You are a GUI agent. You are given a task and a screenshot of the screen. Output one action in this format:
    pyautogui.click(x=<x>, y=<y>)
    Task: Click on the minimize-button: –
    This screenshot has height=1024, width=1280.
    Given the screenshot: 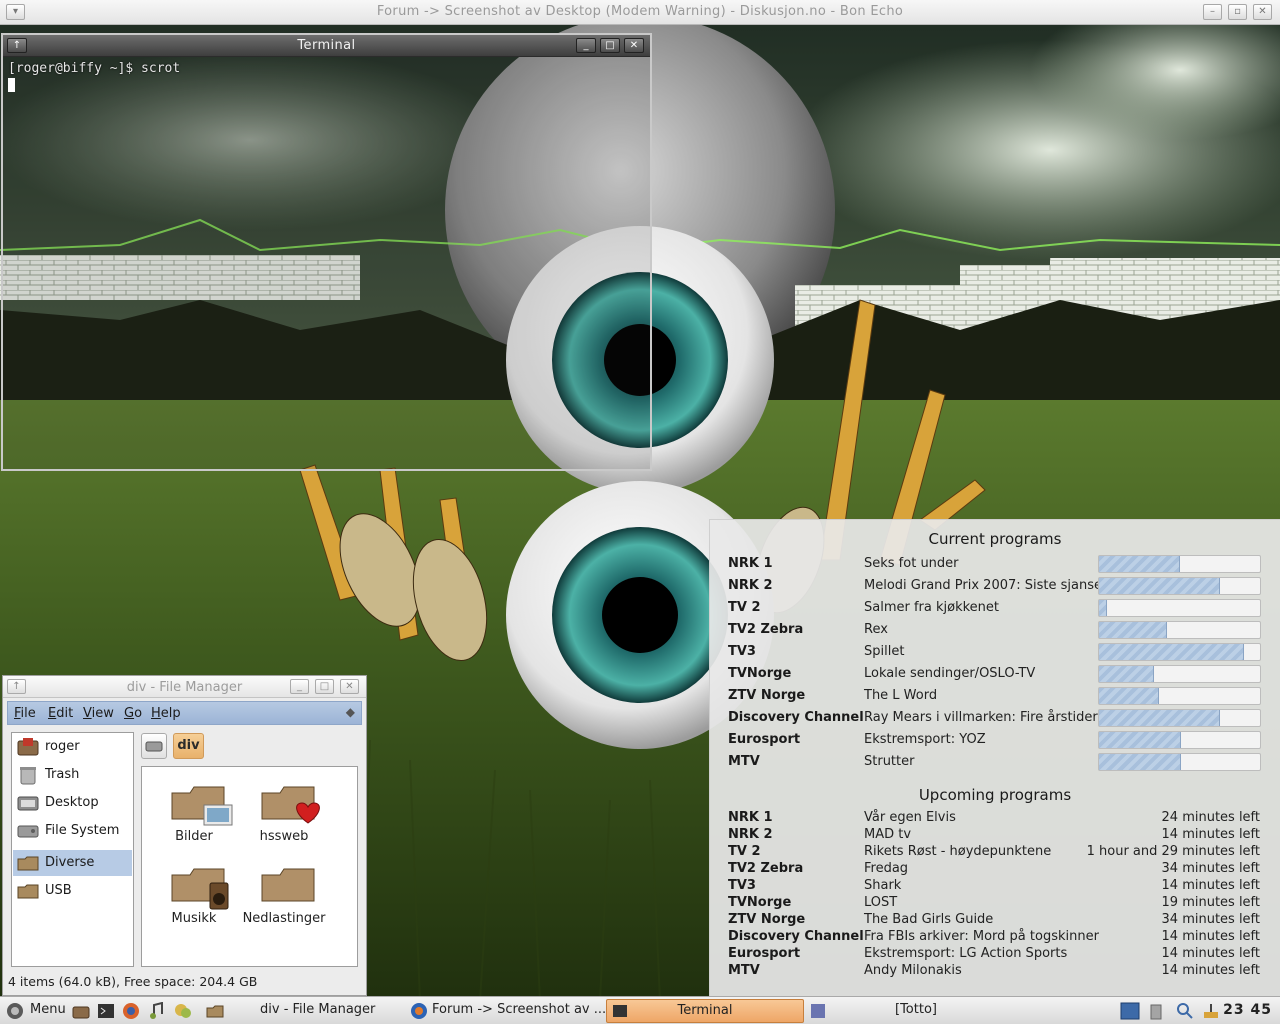 What is the action you would take?
    pyautogui.click(x=1212, y=12)
    